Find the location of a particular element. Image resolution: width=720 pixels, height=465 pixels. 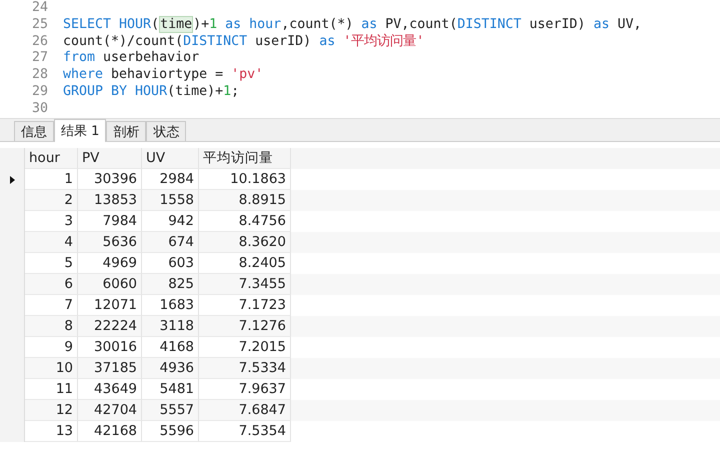

column-header: 平均访问量 is located at coordinates (245, 158).